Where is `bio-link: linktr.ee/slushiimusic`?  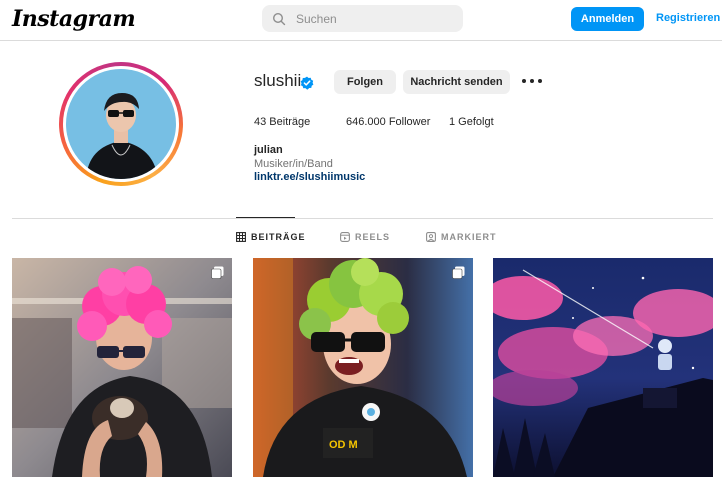 bio-link: linktr.ee/slushiimusic is located at coordinates (309, 177).